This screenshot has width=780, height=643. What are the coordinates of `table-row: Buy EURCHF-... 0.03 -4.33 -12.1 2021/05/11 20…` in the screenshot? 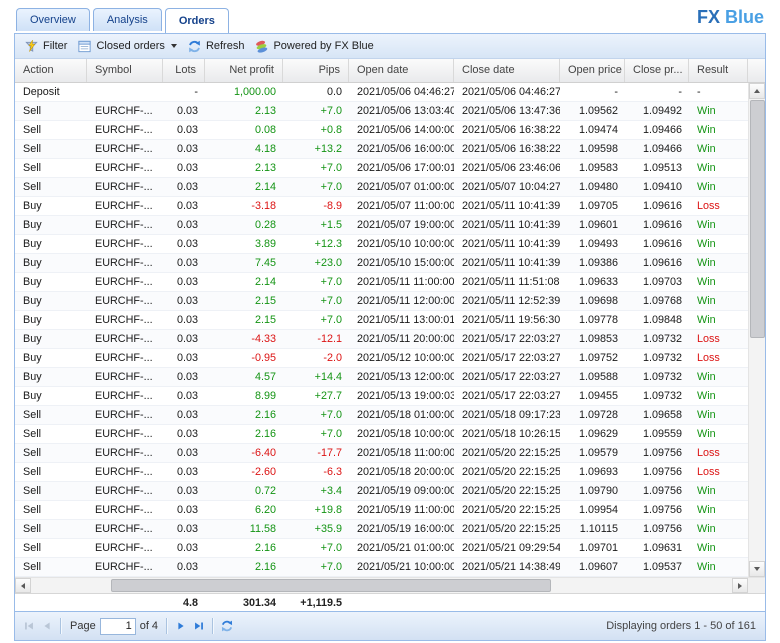 It's located at (381, 339).